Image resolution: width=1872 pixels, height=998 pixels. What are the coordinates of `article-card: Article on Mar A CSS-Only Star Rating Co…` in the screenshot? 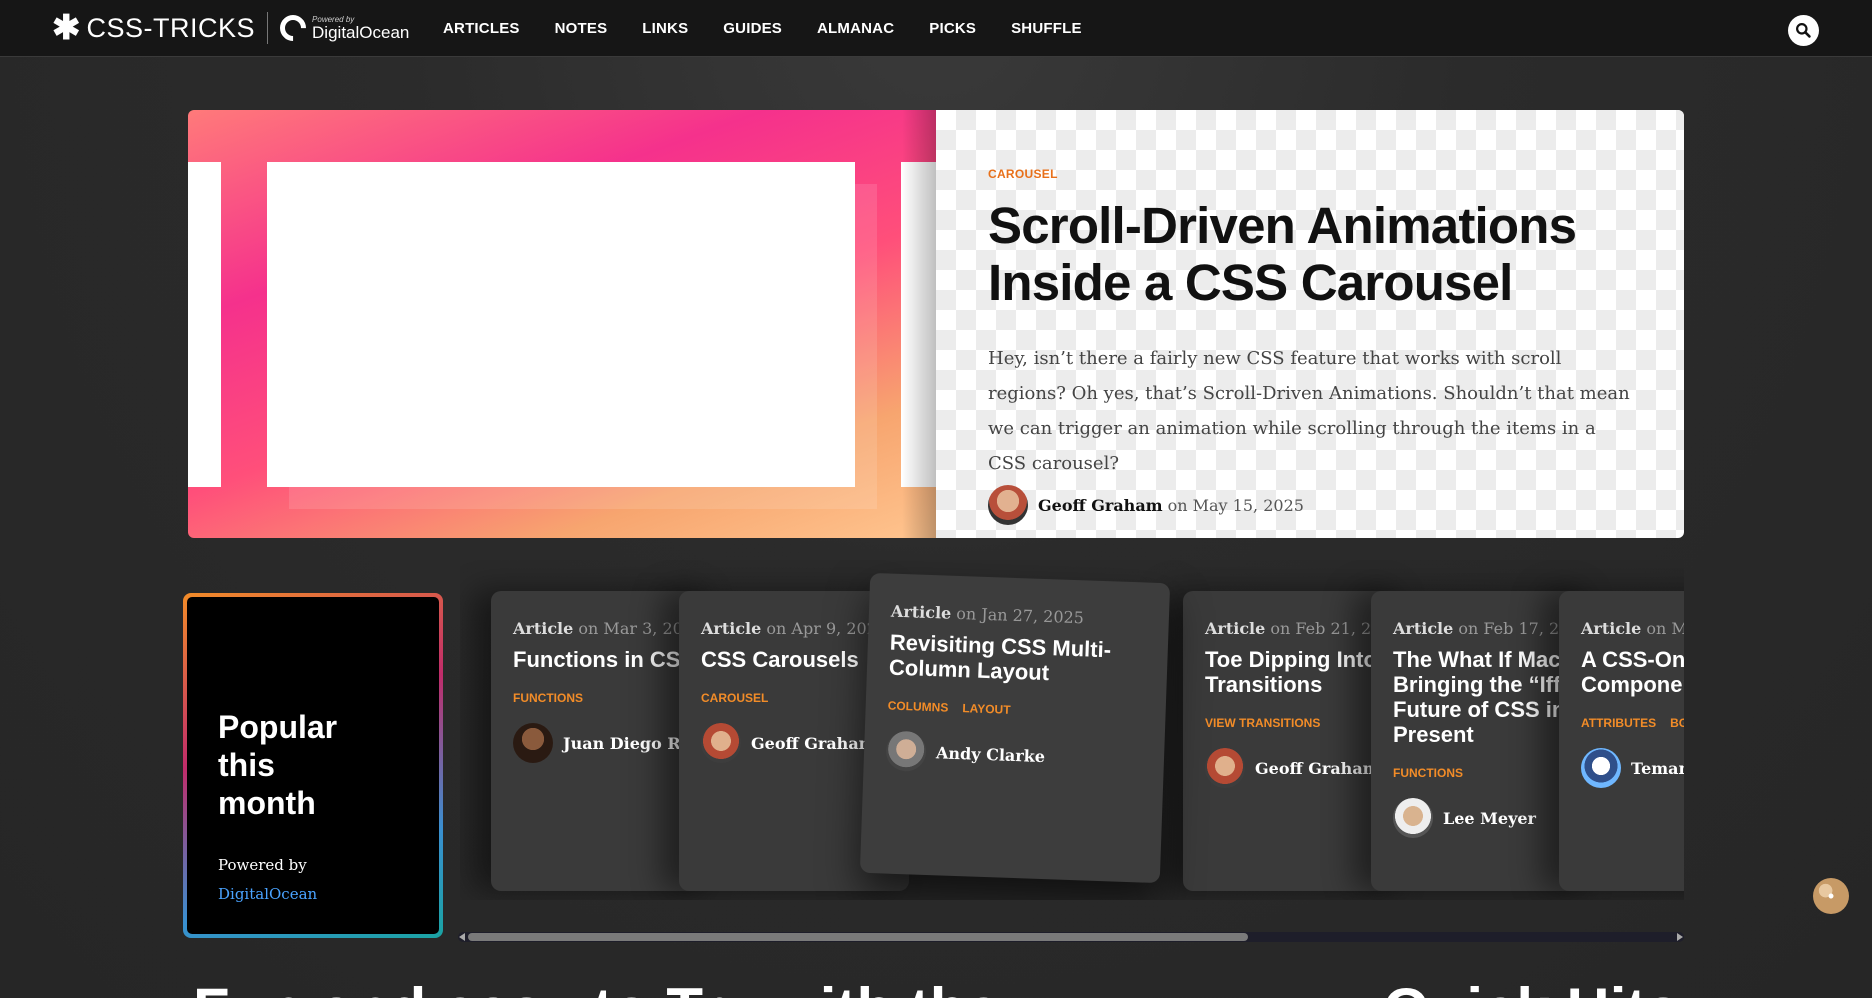 It's located at (1621, 741).